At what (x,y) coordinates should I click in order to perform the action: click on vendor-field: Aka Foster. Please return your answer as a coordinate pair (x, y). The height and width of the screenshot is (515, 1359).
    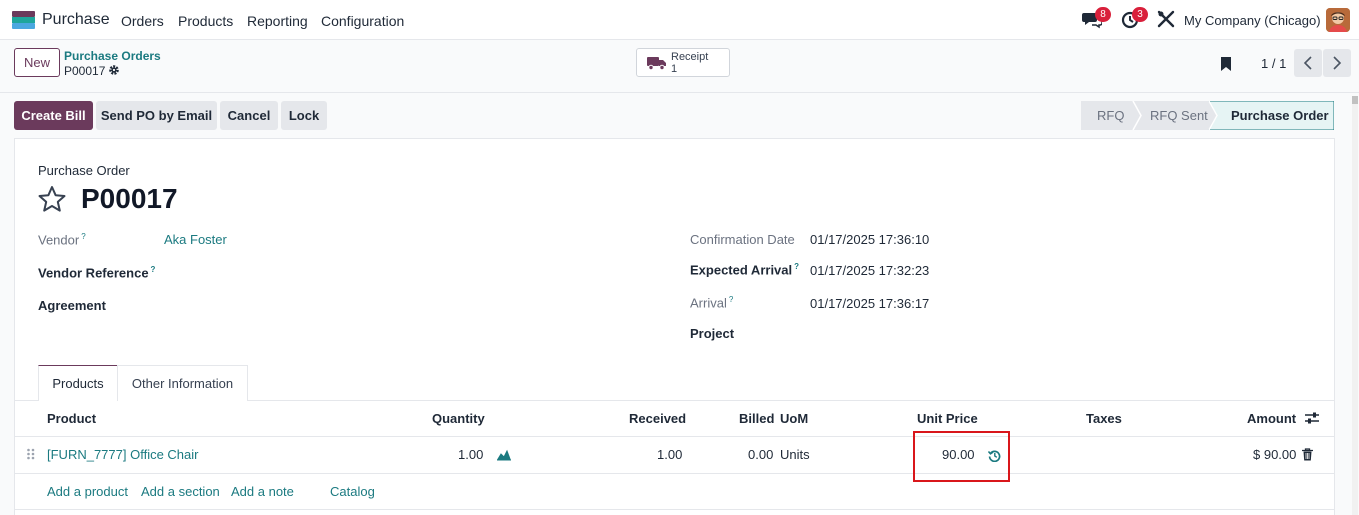
    Looking at the image, I should click on (195, 239).